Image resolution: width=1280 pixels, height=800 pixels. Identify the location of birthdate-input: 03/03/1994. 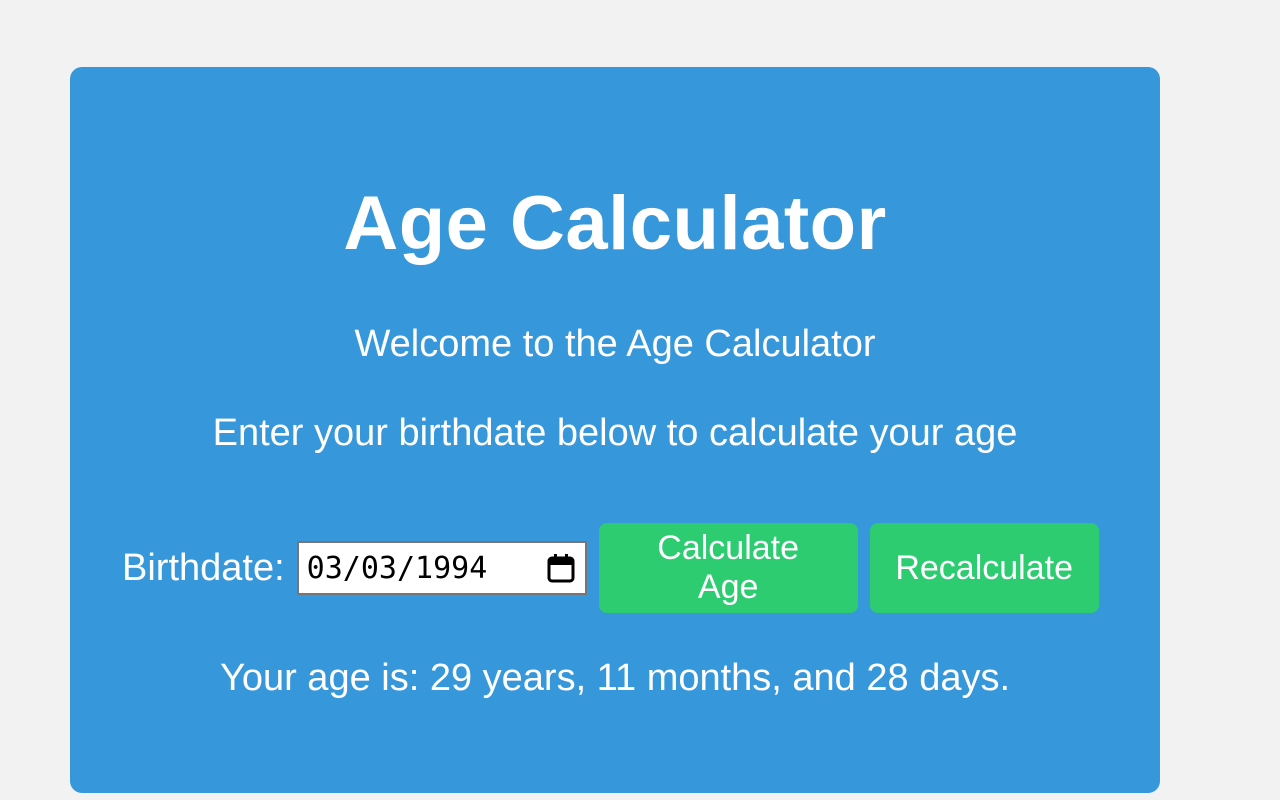
(441, 568).